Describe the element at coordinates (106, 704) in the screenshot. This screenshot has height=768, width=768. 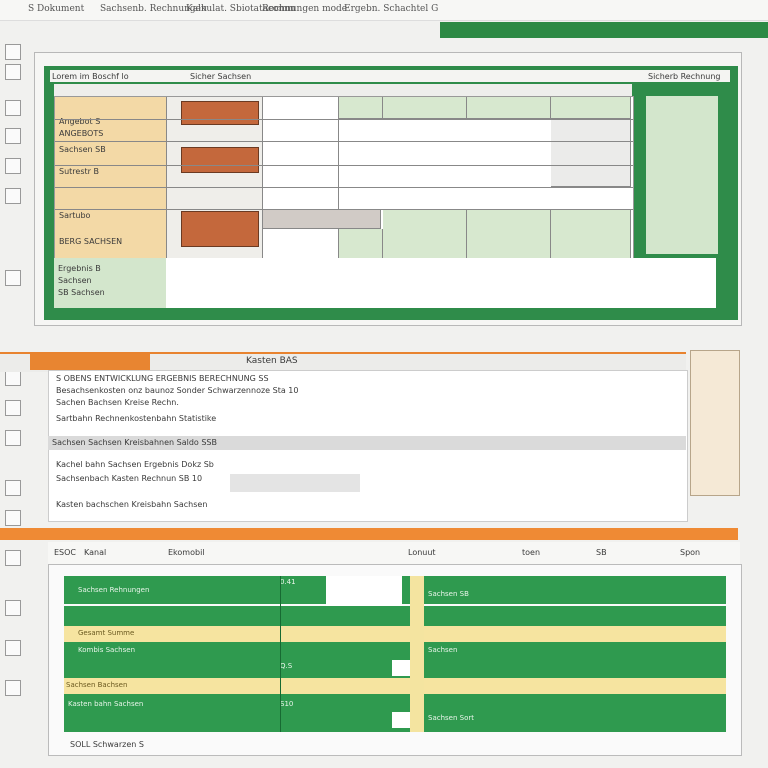
I see `cell-left: Kasten bahn Sachsen` at that location.